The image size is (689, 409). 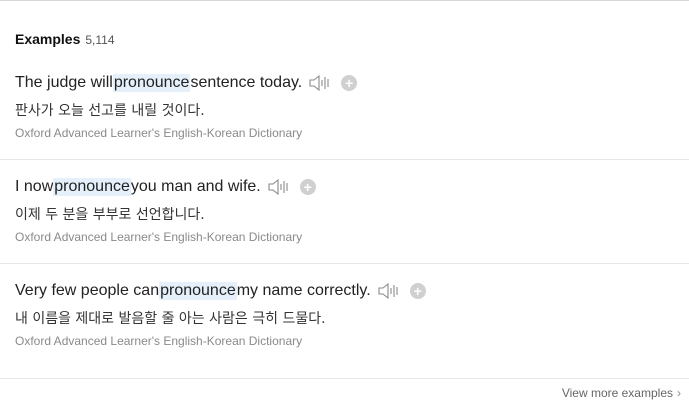 I want to click on example-translation: 판사가 오늘 선고를 내릴 것이다., so click(x=110, y=111).